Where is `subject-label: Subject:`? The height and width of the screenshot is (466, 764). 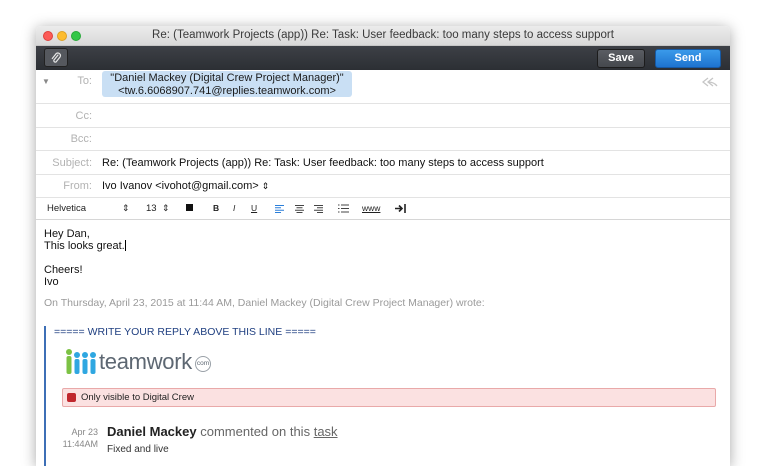
subject-label: Subject: is located at coordinates (72, 163).